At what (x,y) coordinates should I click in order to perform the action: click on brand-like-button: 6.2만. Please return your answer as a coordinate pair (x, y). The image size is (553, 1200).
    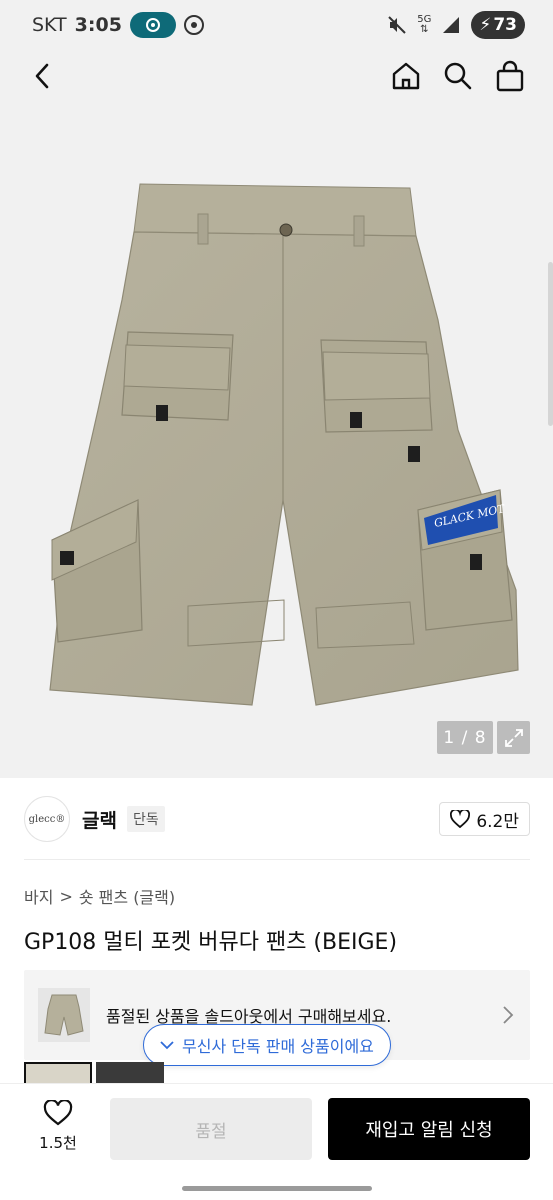
    Looking at the image, I should click on (484, 819).